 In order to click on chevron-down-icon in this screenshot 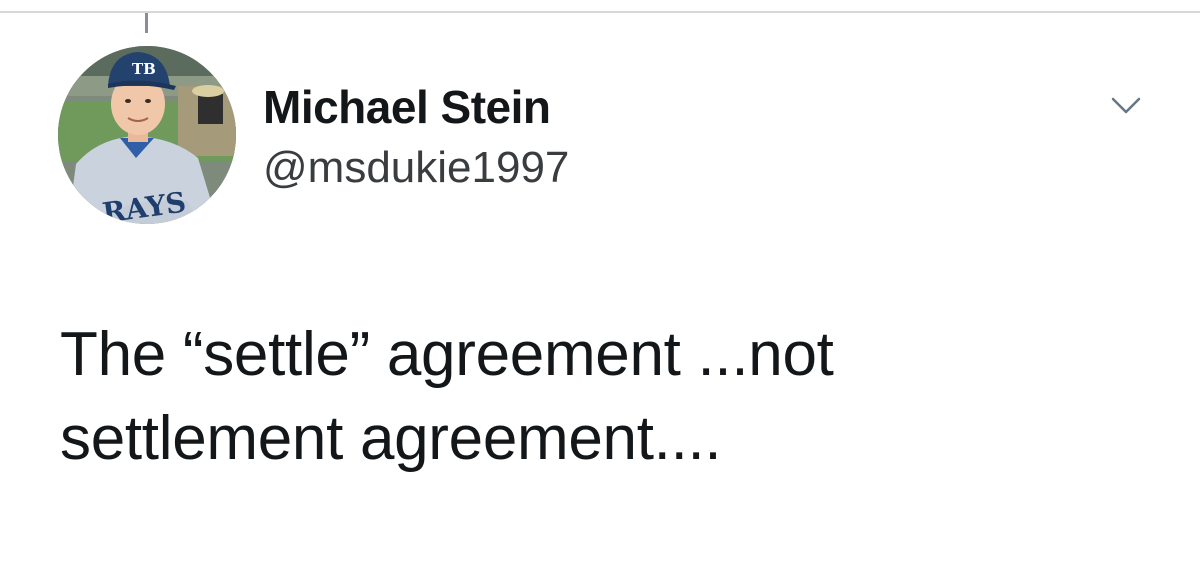, I will do `click(1126, 105)`.